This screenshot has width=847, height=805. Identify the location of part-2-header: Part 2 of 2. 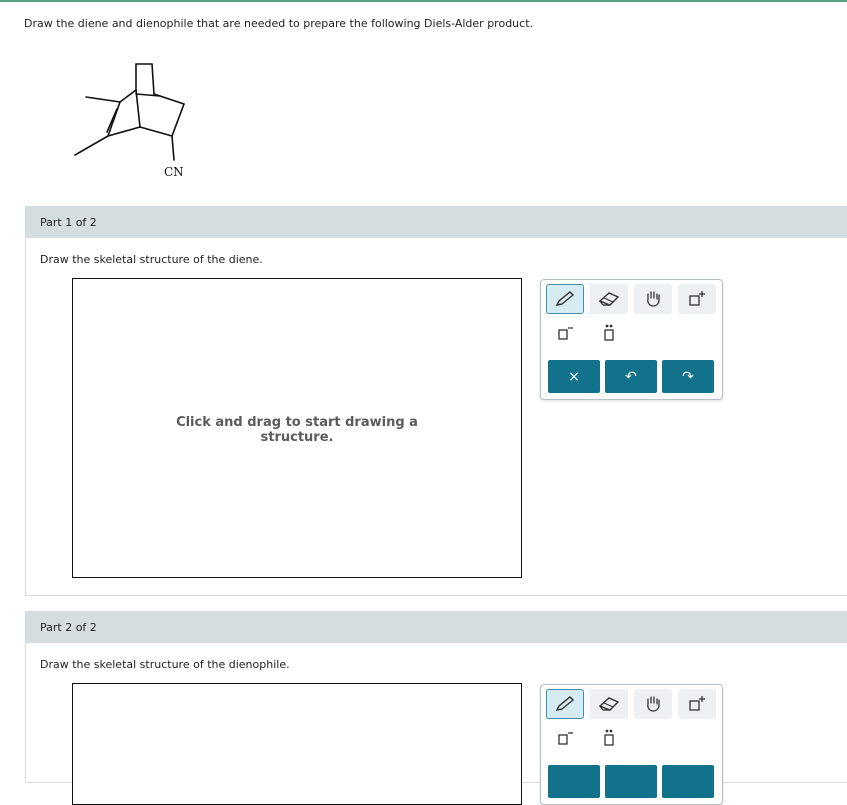
(436, 627).